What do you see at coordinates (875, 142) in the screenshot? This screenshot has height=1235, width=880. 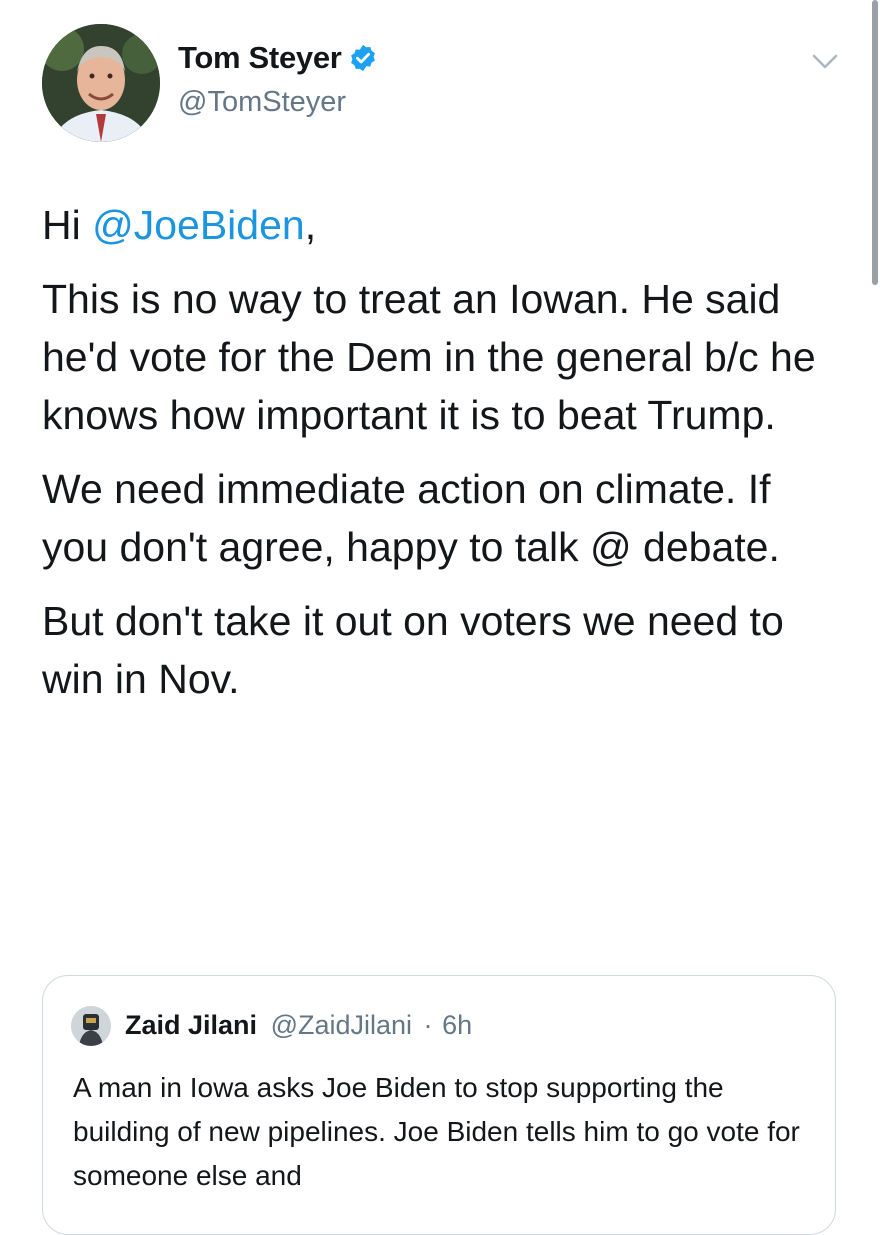 I see `scrollbar` at bounding box center [875, 142].